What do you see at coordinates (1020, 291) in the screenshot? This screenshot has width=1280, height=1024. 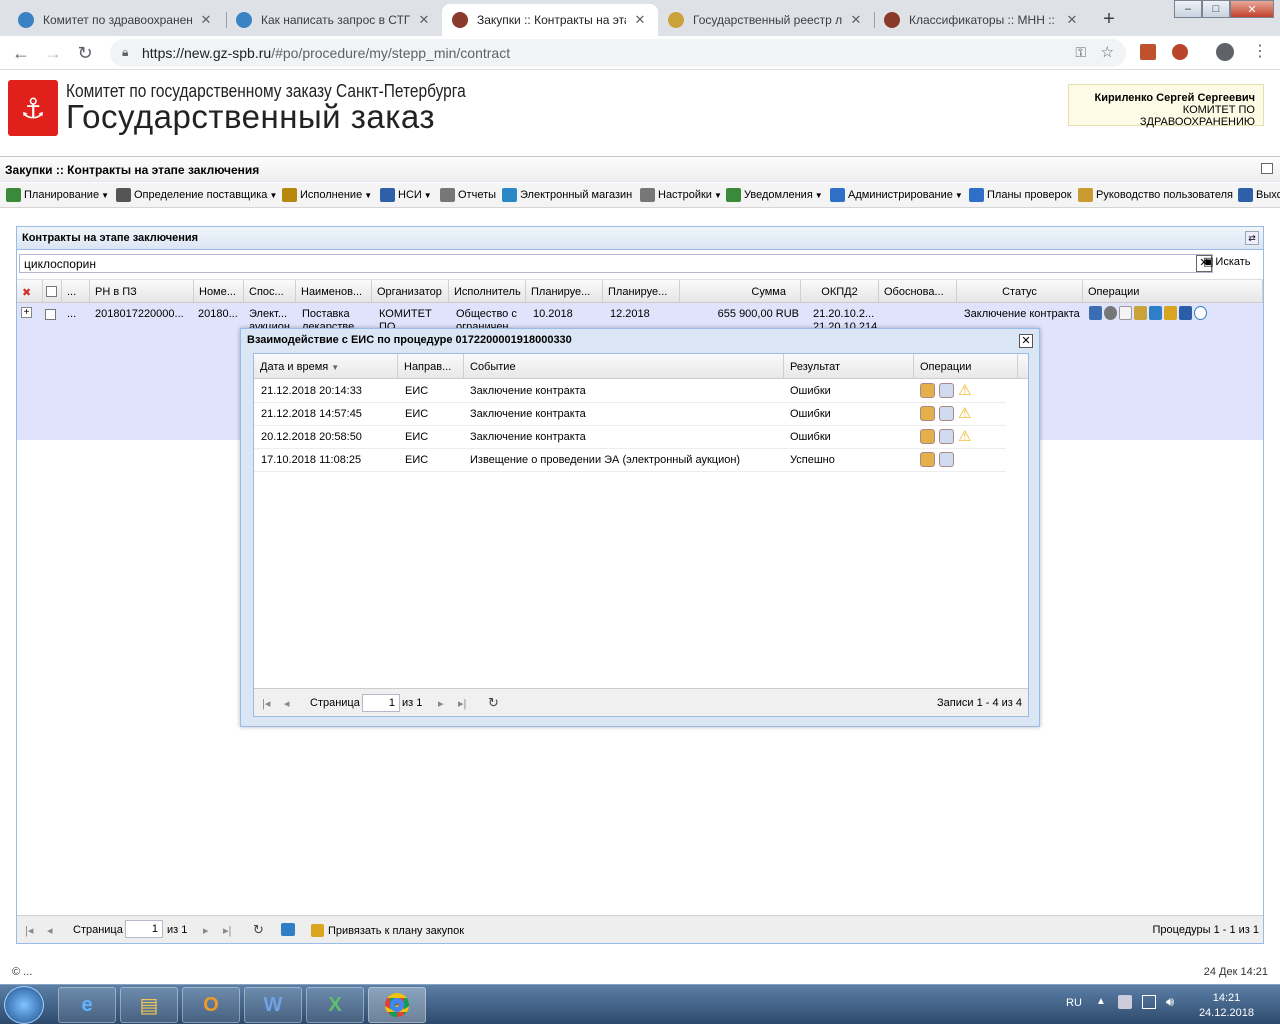 I see `grid-column-header: Статус` at bounding box center [1020, 291].